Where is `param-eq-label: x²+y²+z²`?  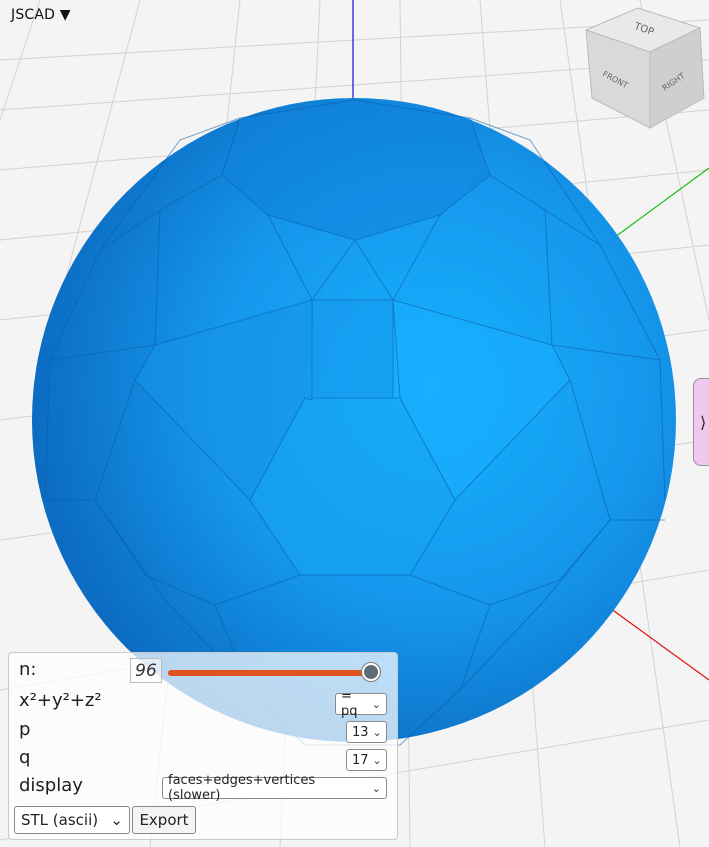 param-eq-label: x²+y²+z² is located at coordinates (60, 700).